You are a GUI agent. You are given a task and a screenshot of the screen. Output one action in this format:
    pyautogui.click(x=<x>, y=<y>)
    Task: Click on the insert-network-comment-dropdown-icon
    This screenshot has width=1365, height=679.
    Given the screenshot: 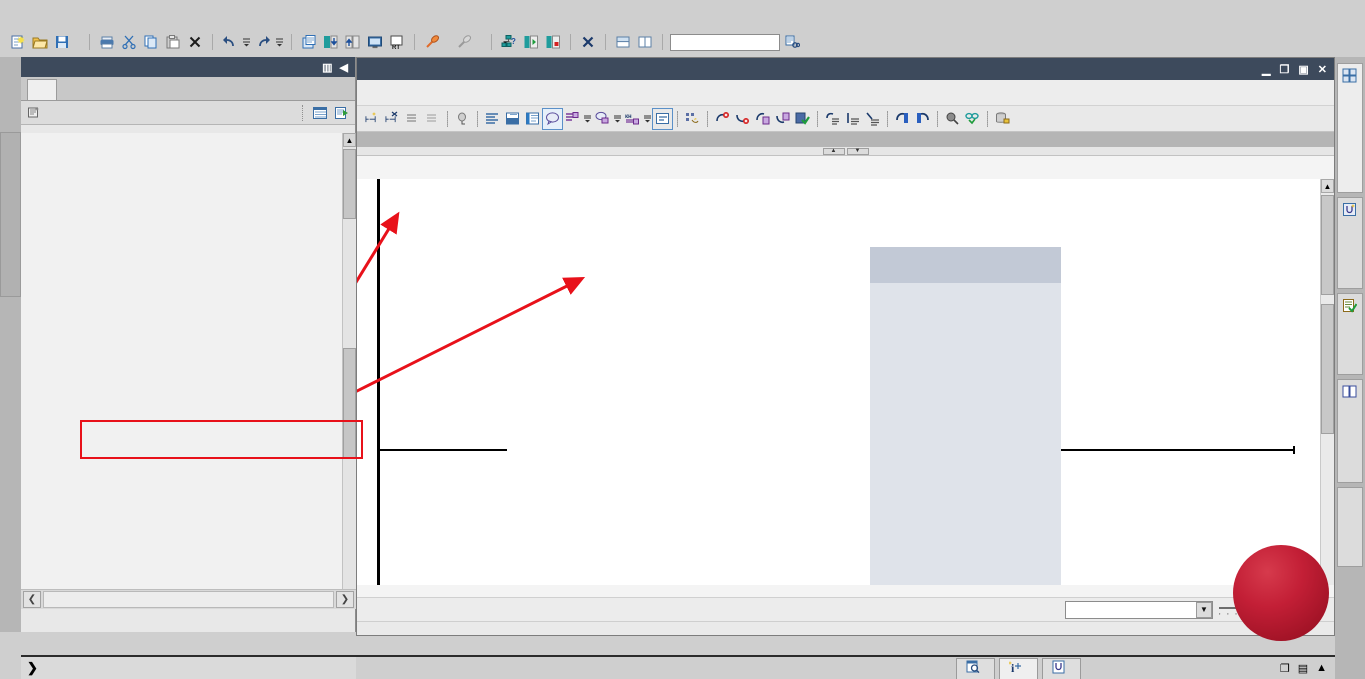 What is the action you would take?
    pyautogui.click(x=587, y=119)
    